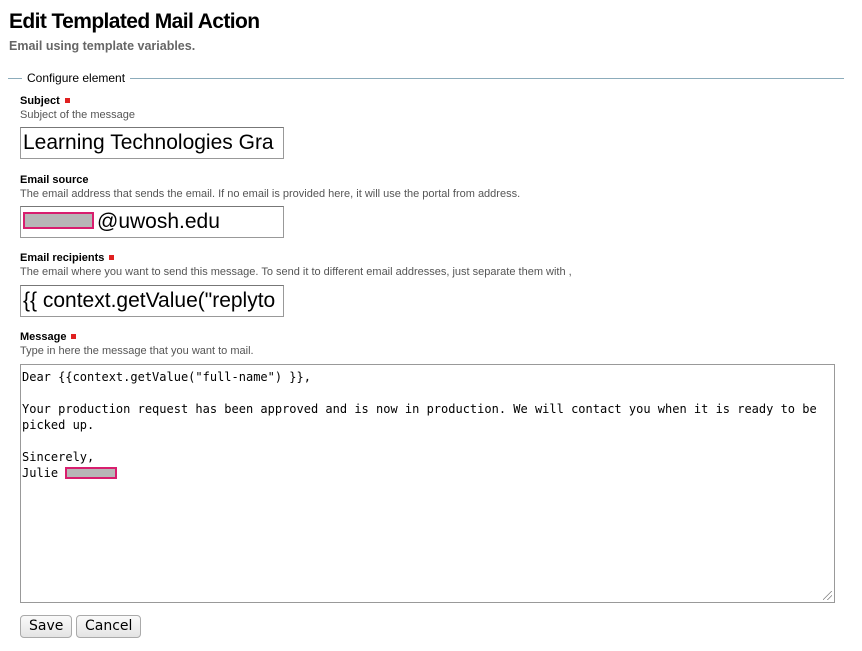 Image resolution: width=862 pixels, height=651 pixels. What do you see at coordinates (109, 626) in the screenshot?
I see `cancel-button: Cancel` at bounding box center [109, 626].